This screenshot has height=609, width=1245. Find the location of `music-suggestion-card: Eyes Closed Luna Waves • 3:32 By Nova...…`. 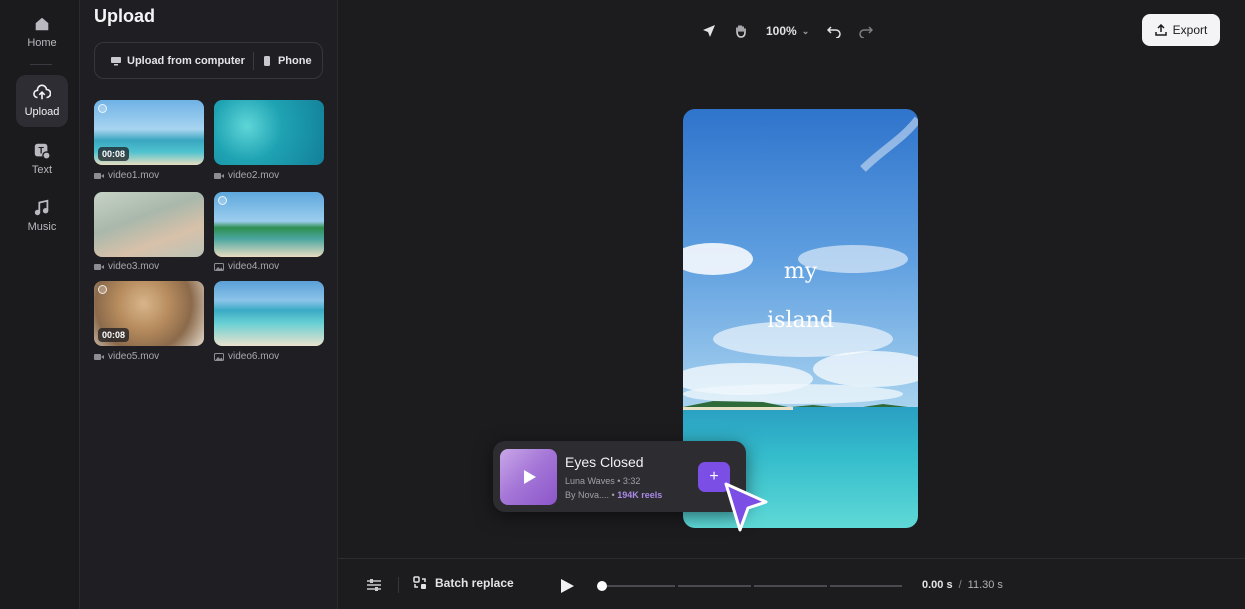

music-suggestion-card: Eyes Closed Luna Waves • 3:32 By Nova...… is located at coordinates (619, 476).